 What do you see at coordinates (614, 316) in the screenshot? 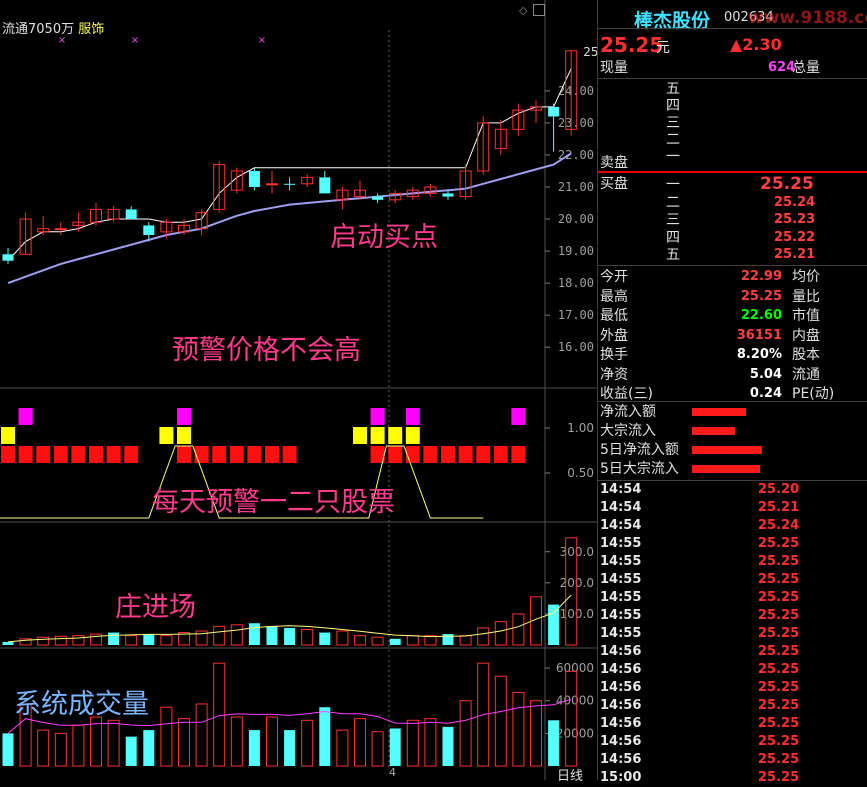
I see `stat-label: 最低` at bounding box center [614, 316].